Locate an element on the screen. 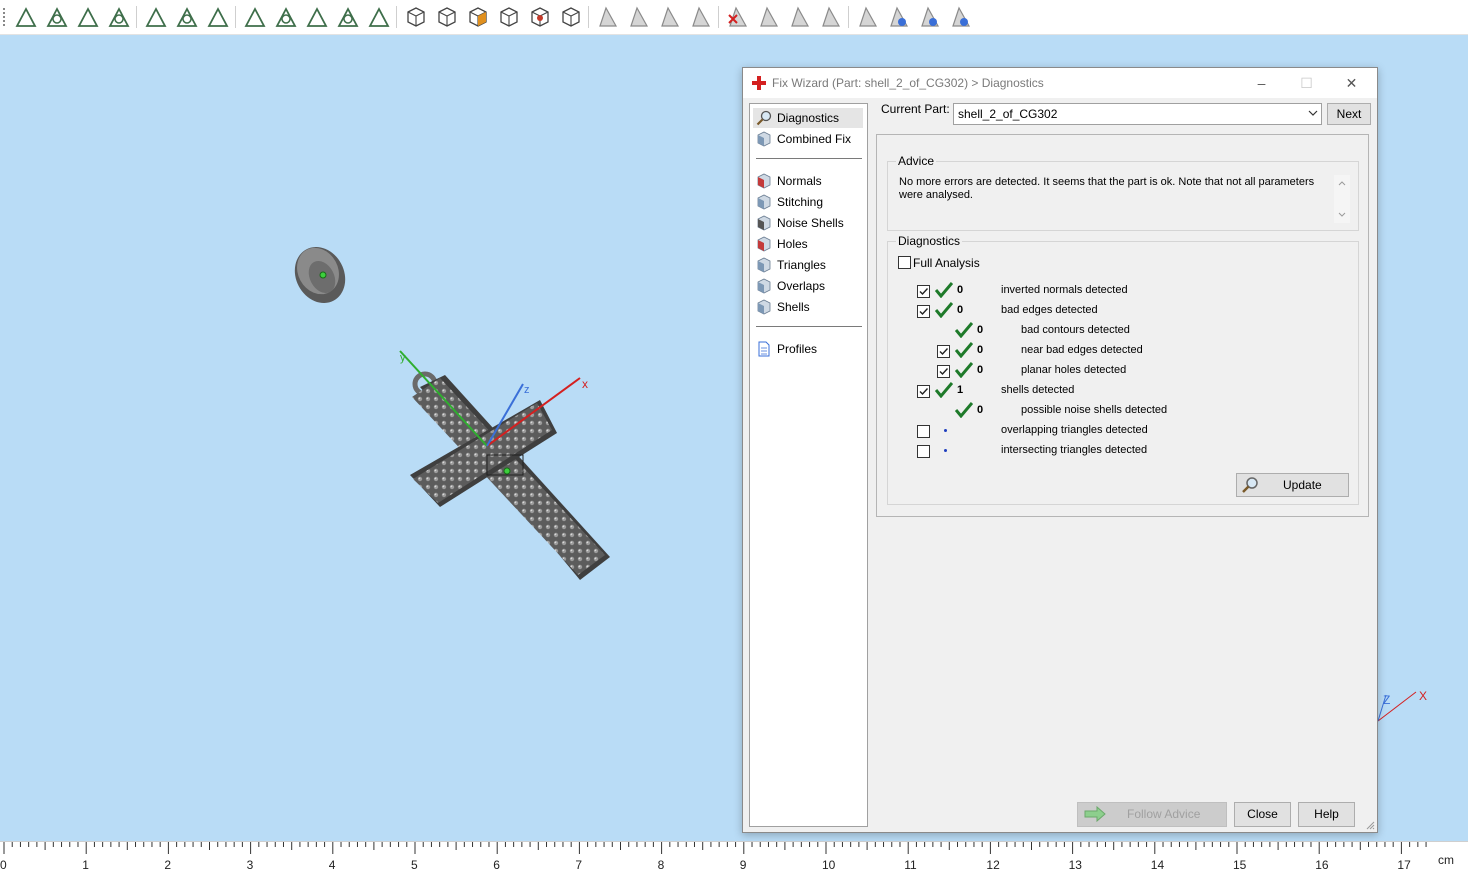  normals-icon is located at coordinates (764, 181).